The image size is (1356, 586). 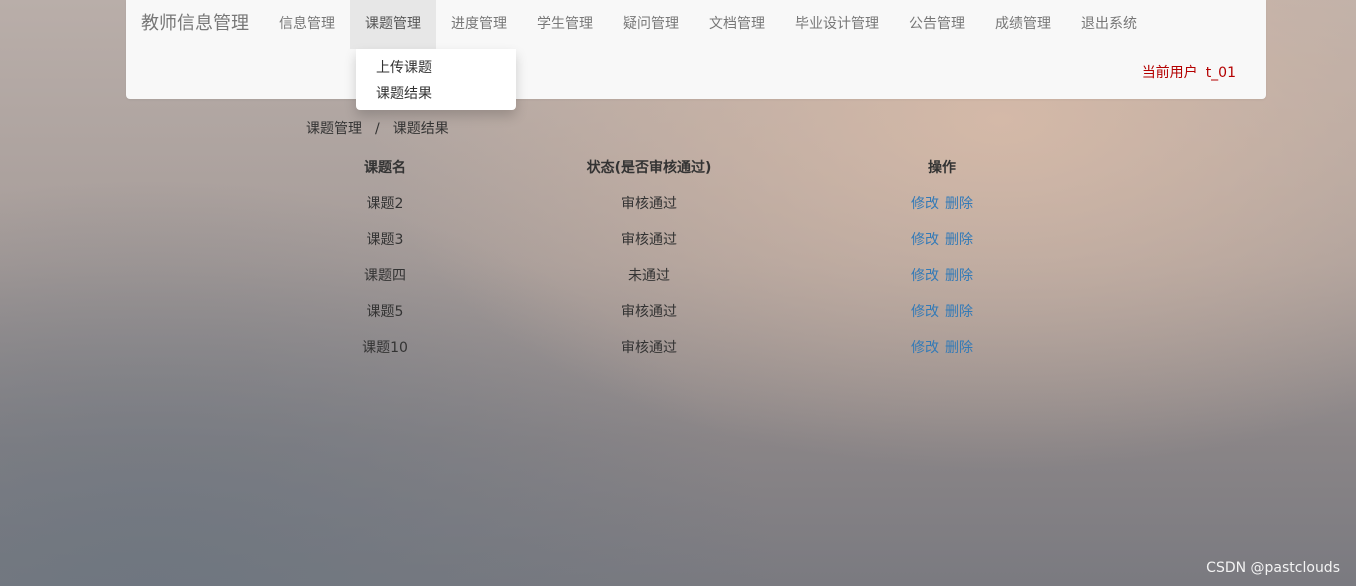 What do you see at coordinates (737, 24) in the screenshot?
I see `nav-item-document-management: 文档管理` at bounding box center [737, 24].